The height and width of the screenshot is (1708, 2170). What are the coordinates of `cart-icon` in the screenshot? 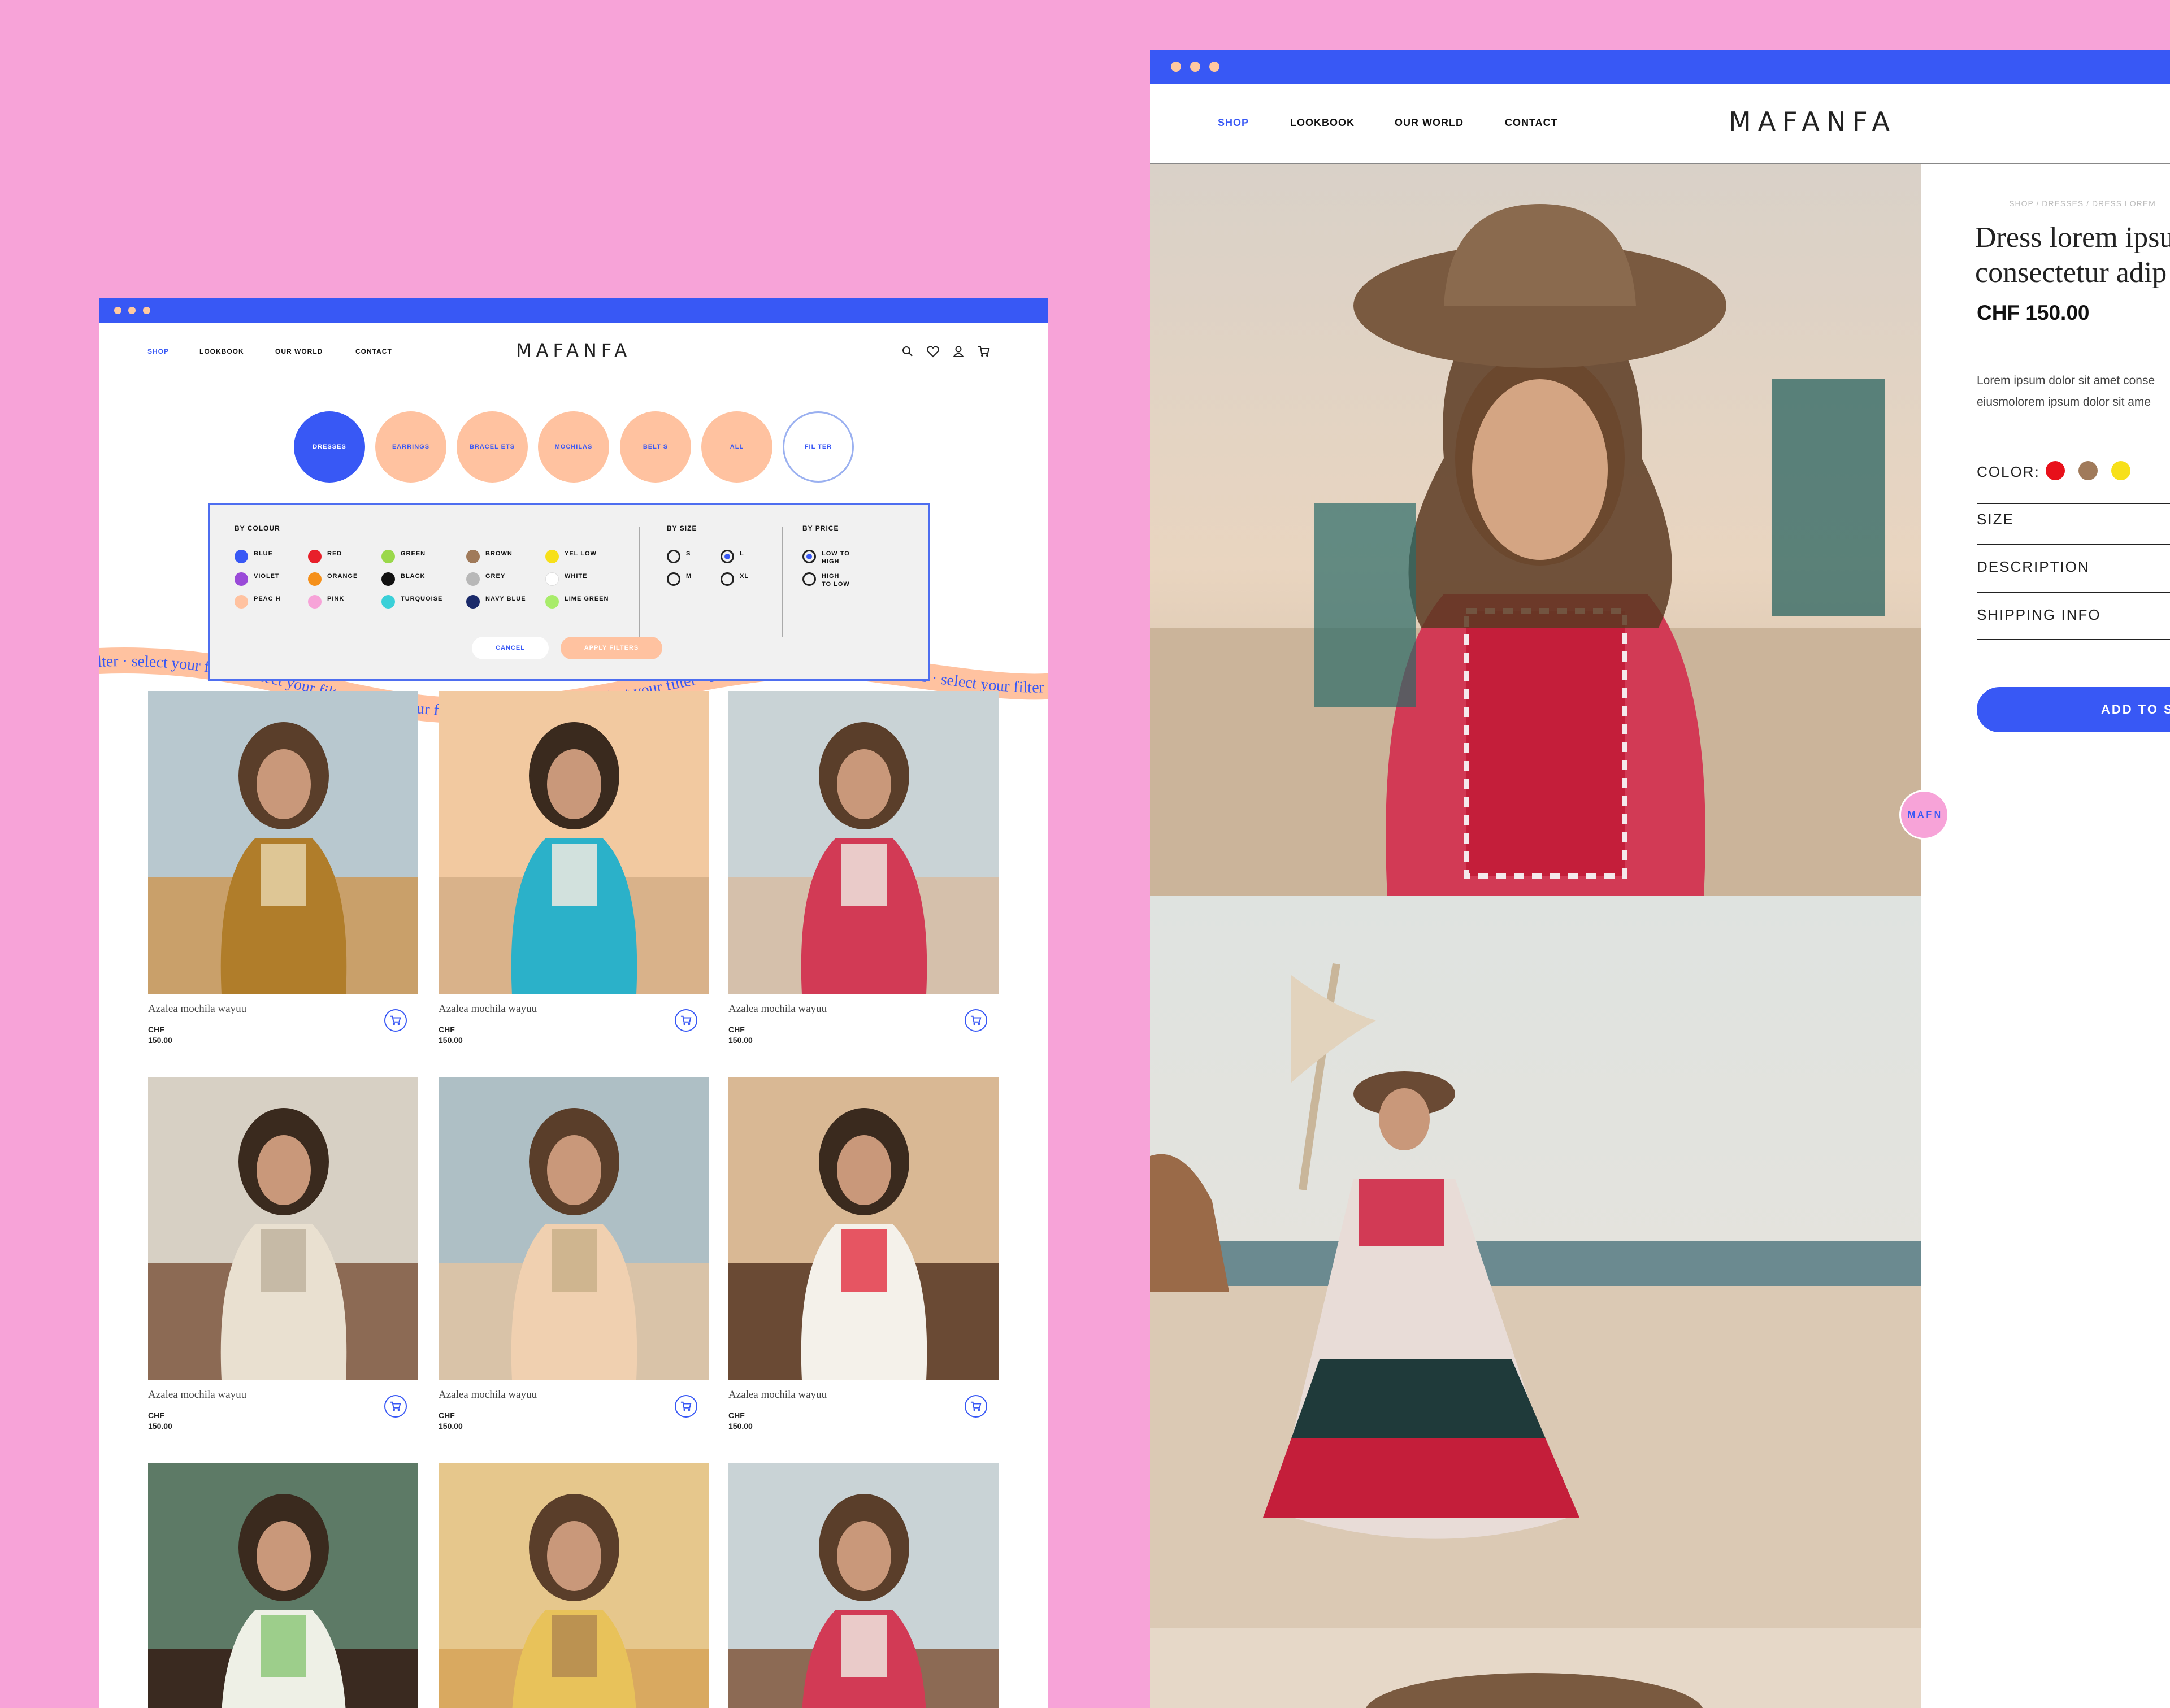 It's located at (984, 351).